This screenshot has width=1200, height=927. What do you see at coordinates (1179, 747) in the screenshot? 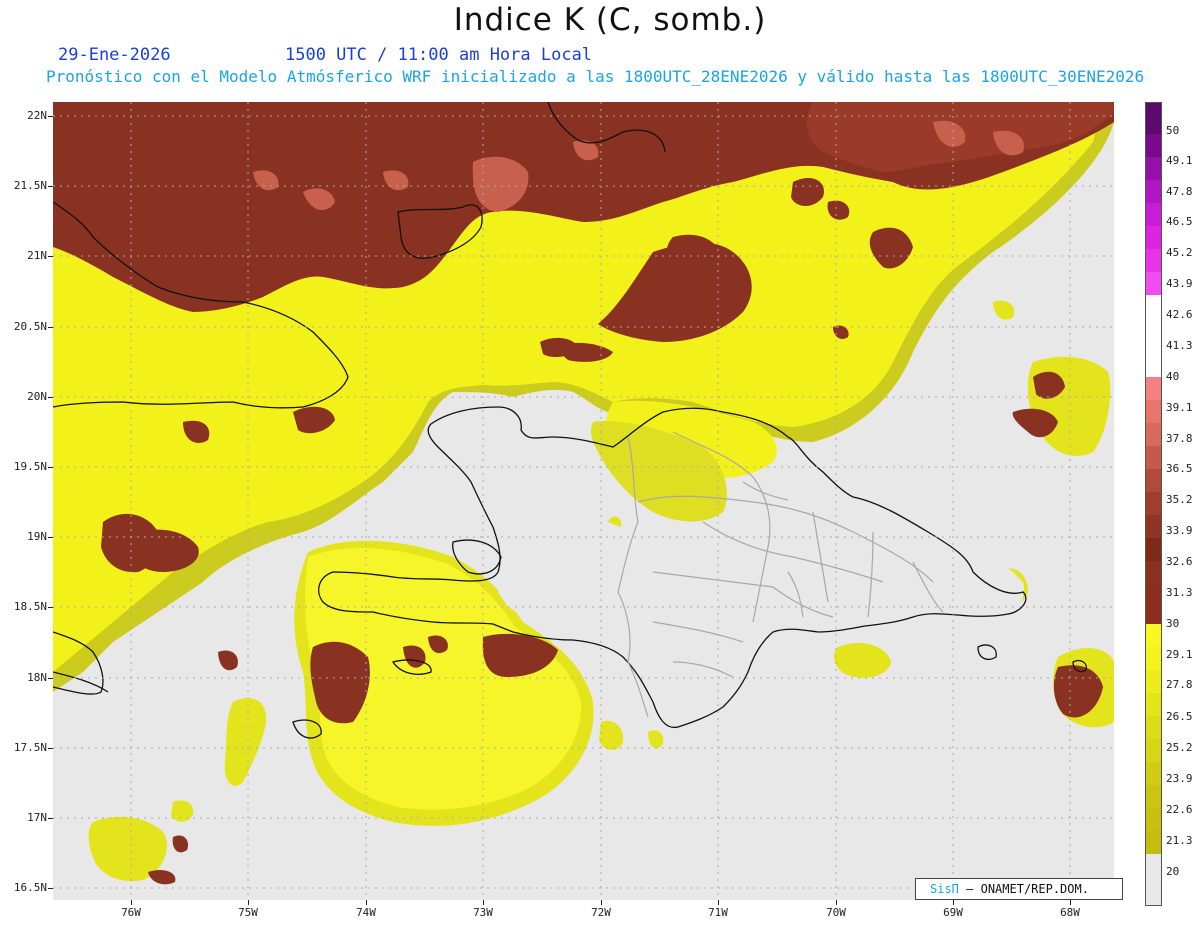
I see `colorbar-label: 25.2` at bounding box center [1179, 747].